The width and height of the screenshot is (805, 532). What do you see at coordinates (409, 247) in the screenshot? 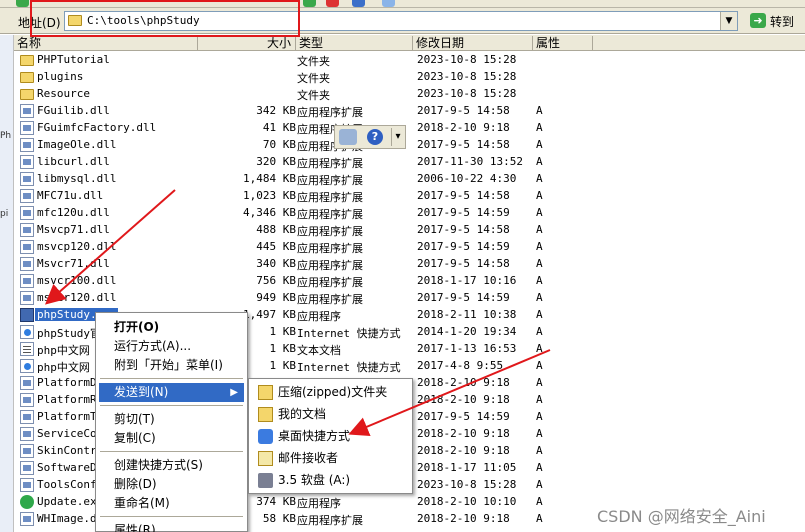
I see `file-row: msvcp120.dll 445 KB 应用程序扩展 2017-9-5 14:59 A` at bounding box center [409, 247].